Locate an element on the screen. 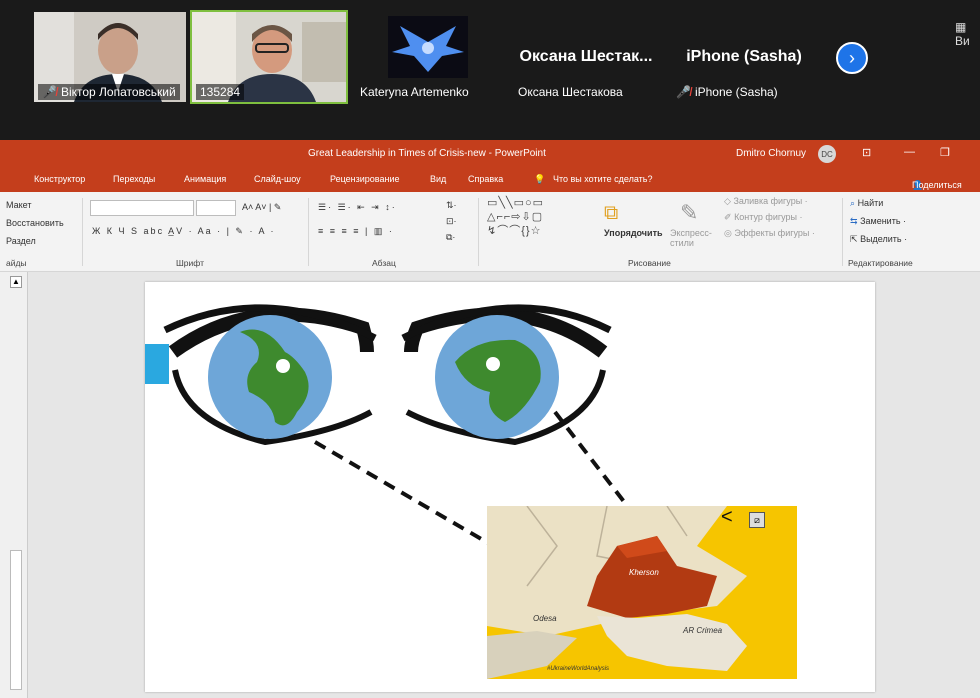 This screenshot has width=980, height=698. map-label-kherson: Kherson is located at coordinates (644, 572).